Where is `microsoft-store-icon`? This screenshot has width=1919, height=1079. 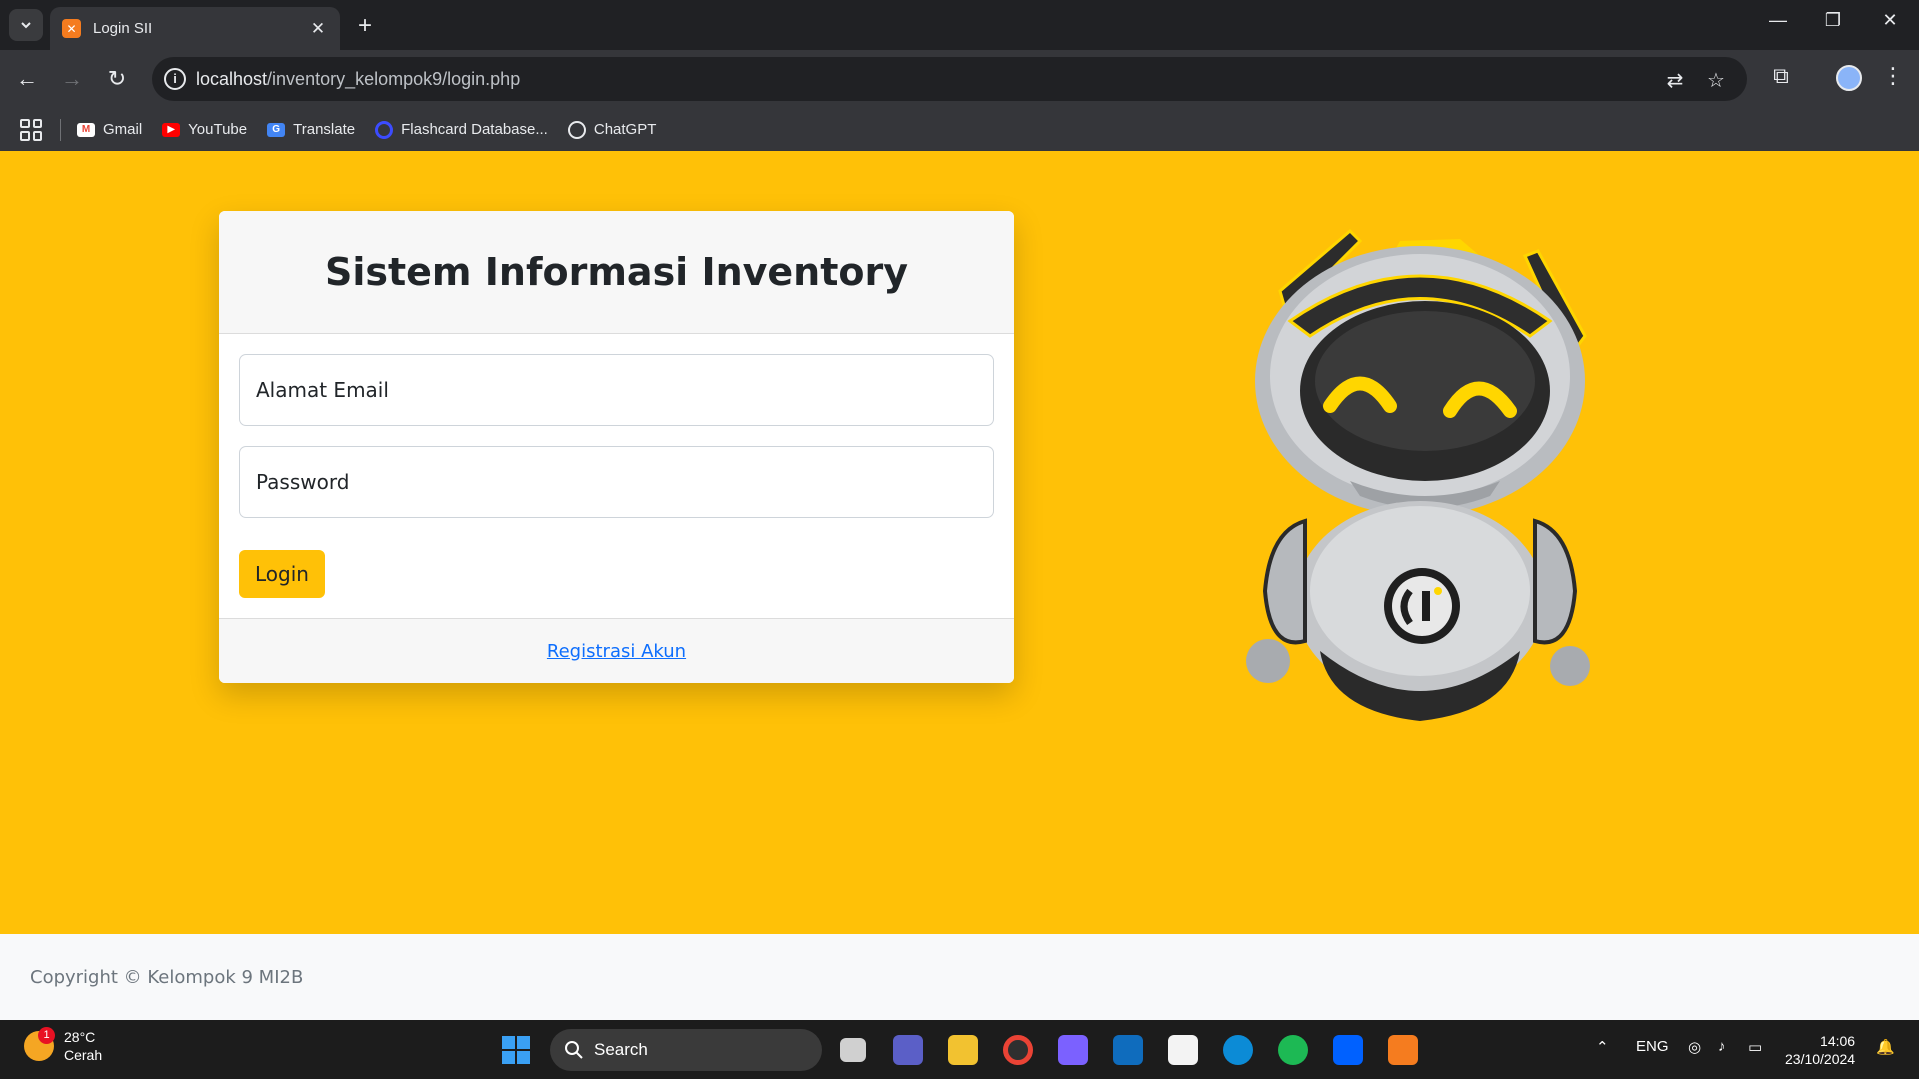
microsoft-store-icon is located at coordinates (1183, 1050).